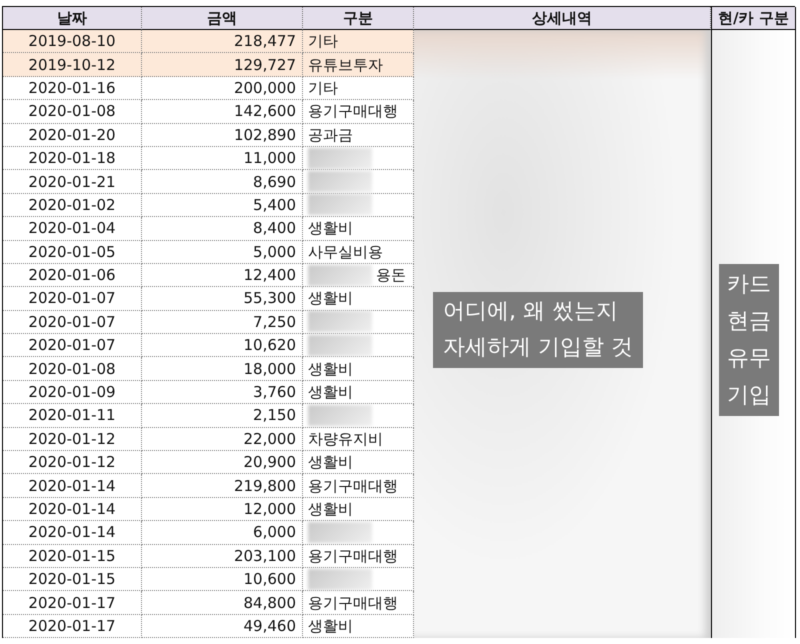  What do you see at coordinates (222, 252) in the screenshot?
I see `table-cell: 5,000` at bounding box center [222, 252].